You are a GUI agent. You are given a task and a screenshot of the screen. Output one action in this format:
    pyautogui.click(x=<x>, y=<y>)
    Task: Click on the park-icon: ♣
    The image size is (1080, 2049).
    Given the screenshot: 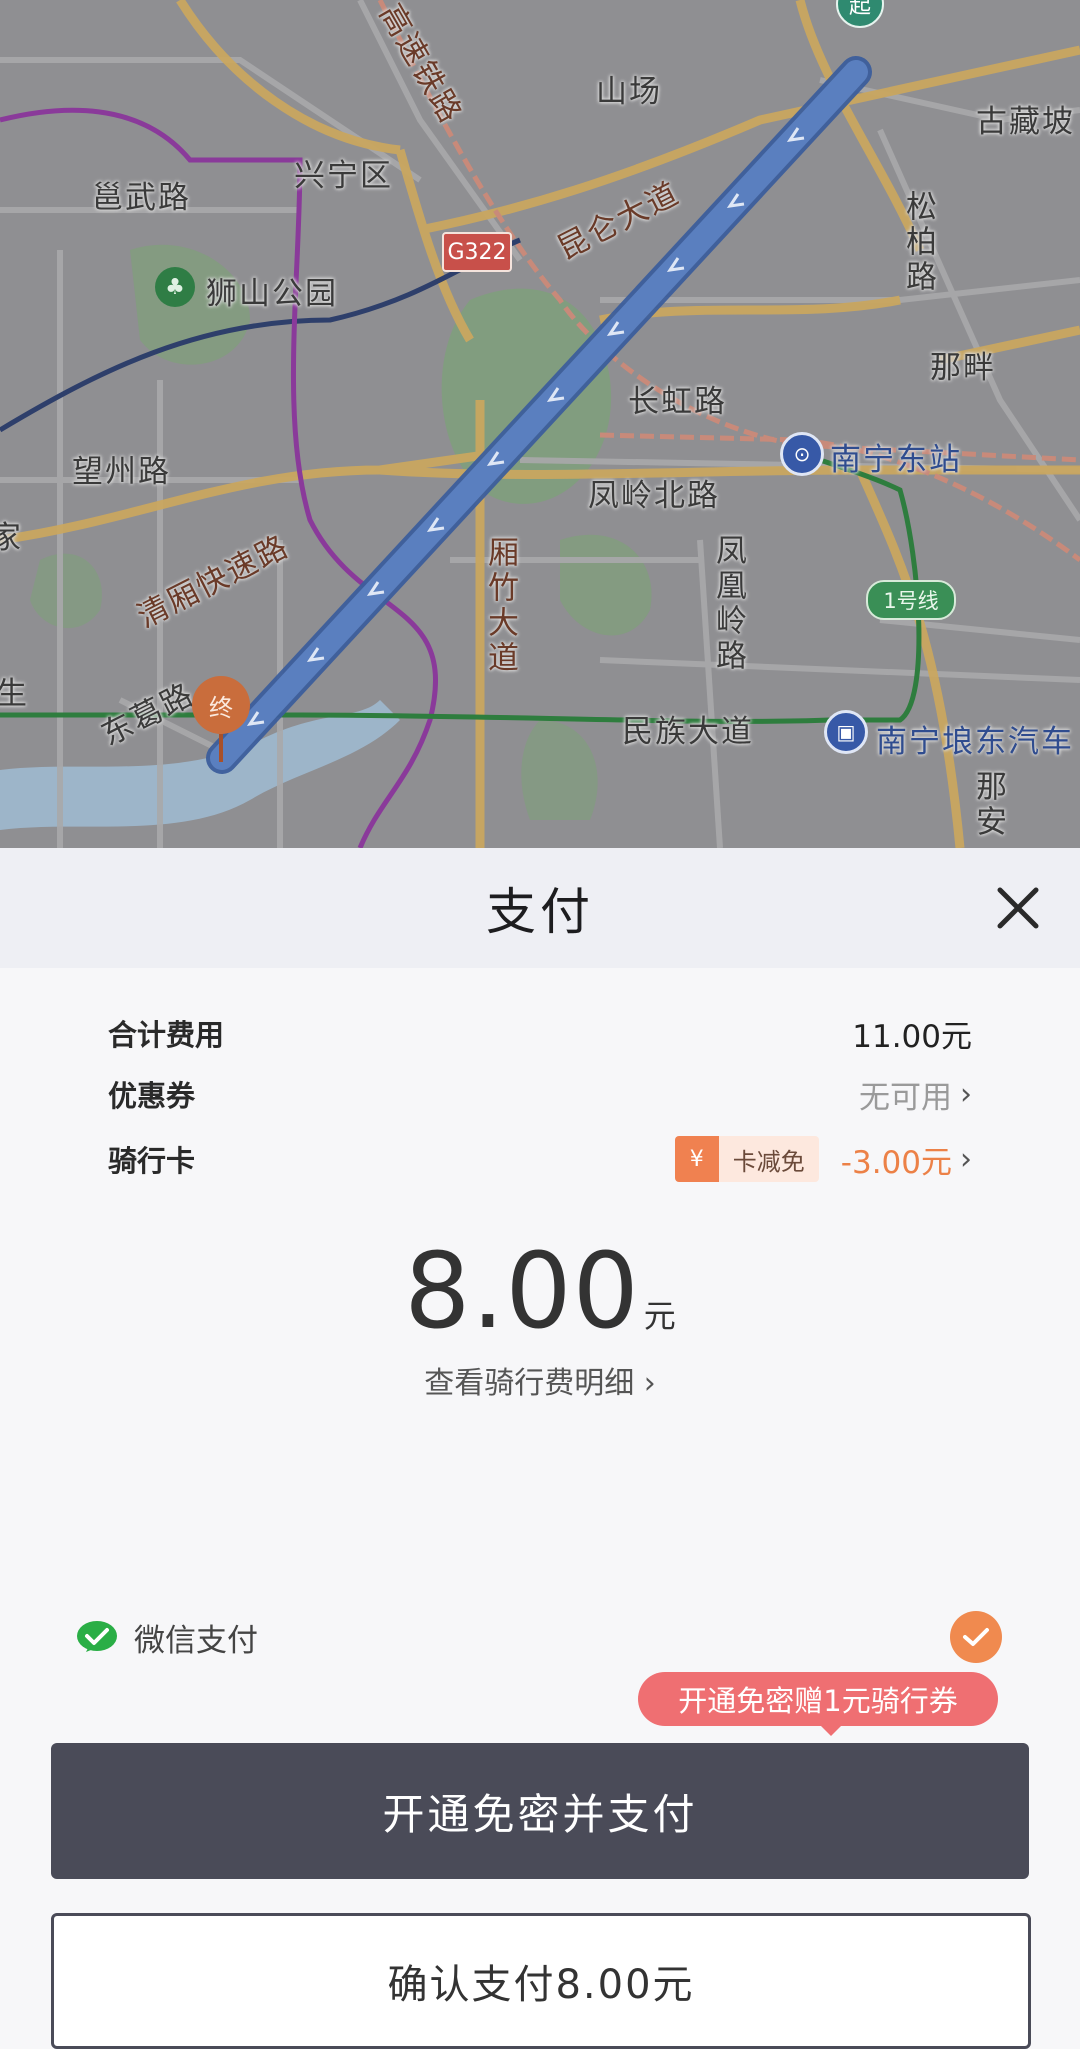 What is the action you would take?
    pyautogui.click(x=175, y=287)
    